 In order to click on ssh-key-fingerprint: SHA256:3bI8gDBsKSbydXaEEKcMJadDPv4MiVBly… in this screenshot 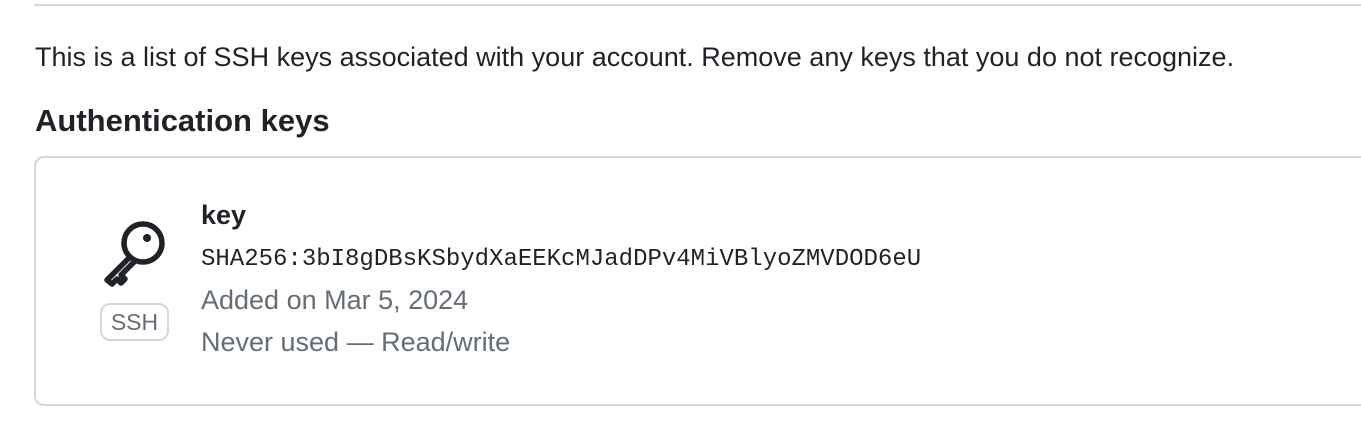, I will do `click(561, 259)`.